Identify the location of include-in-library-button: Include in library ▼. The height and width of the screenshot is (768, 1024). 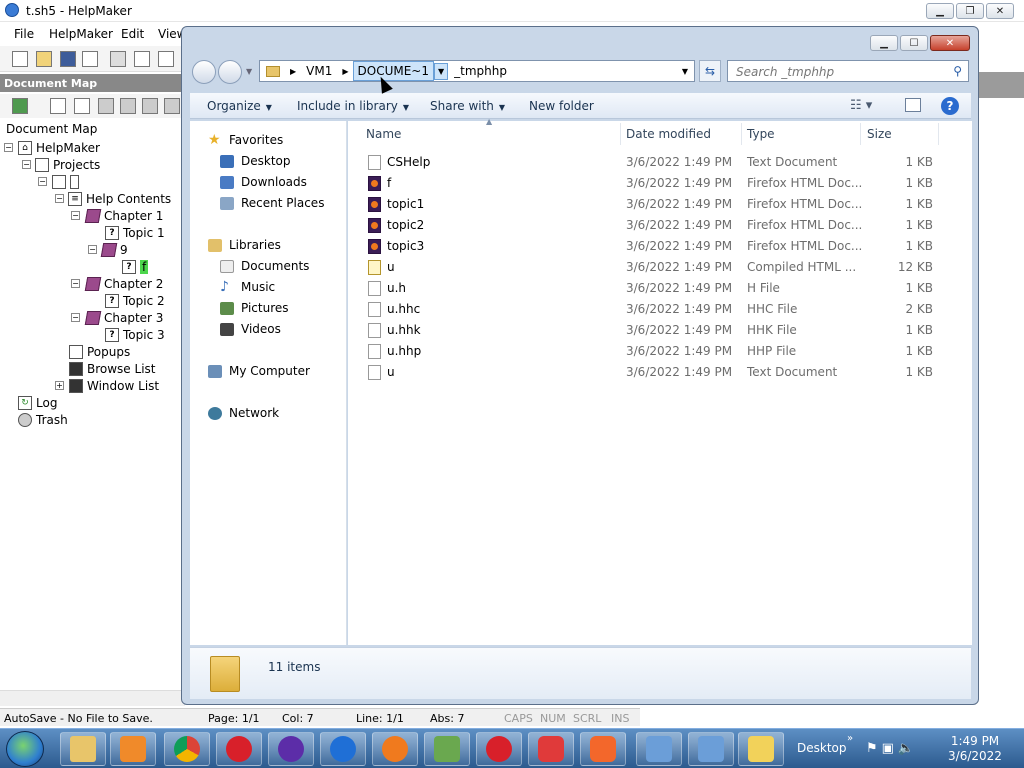
(353, 106).